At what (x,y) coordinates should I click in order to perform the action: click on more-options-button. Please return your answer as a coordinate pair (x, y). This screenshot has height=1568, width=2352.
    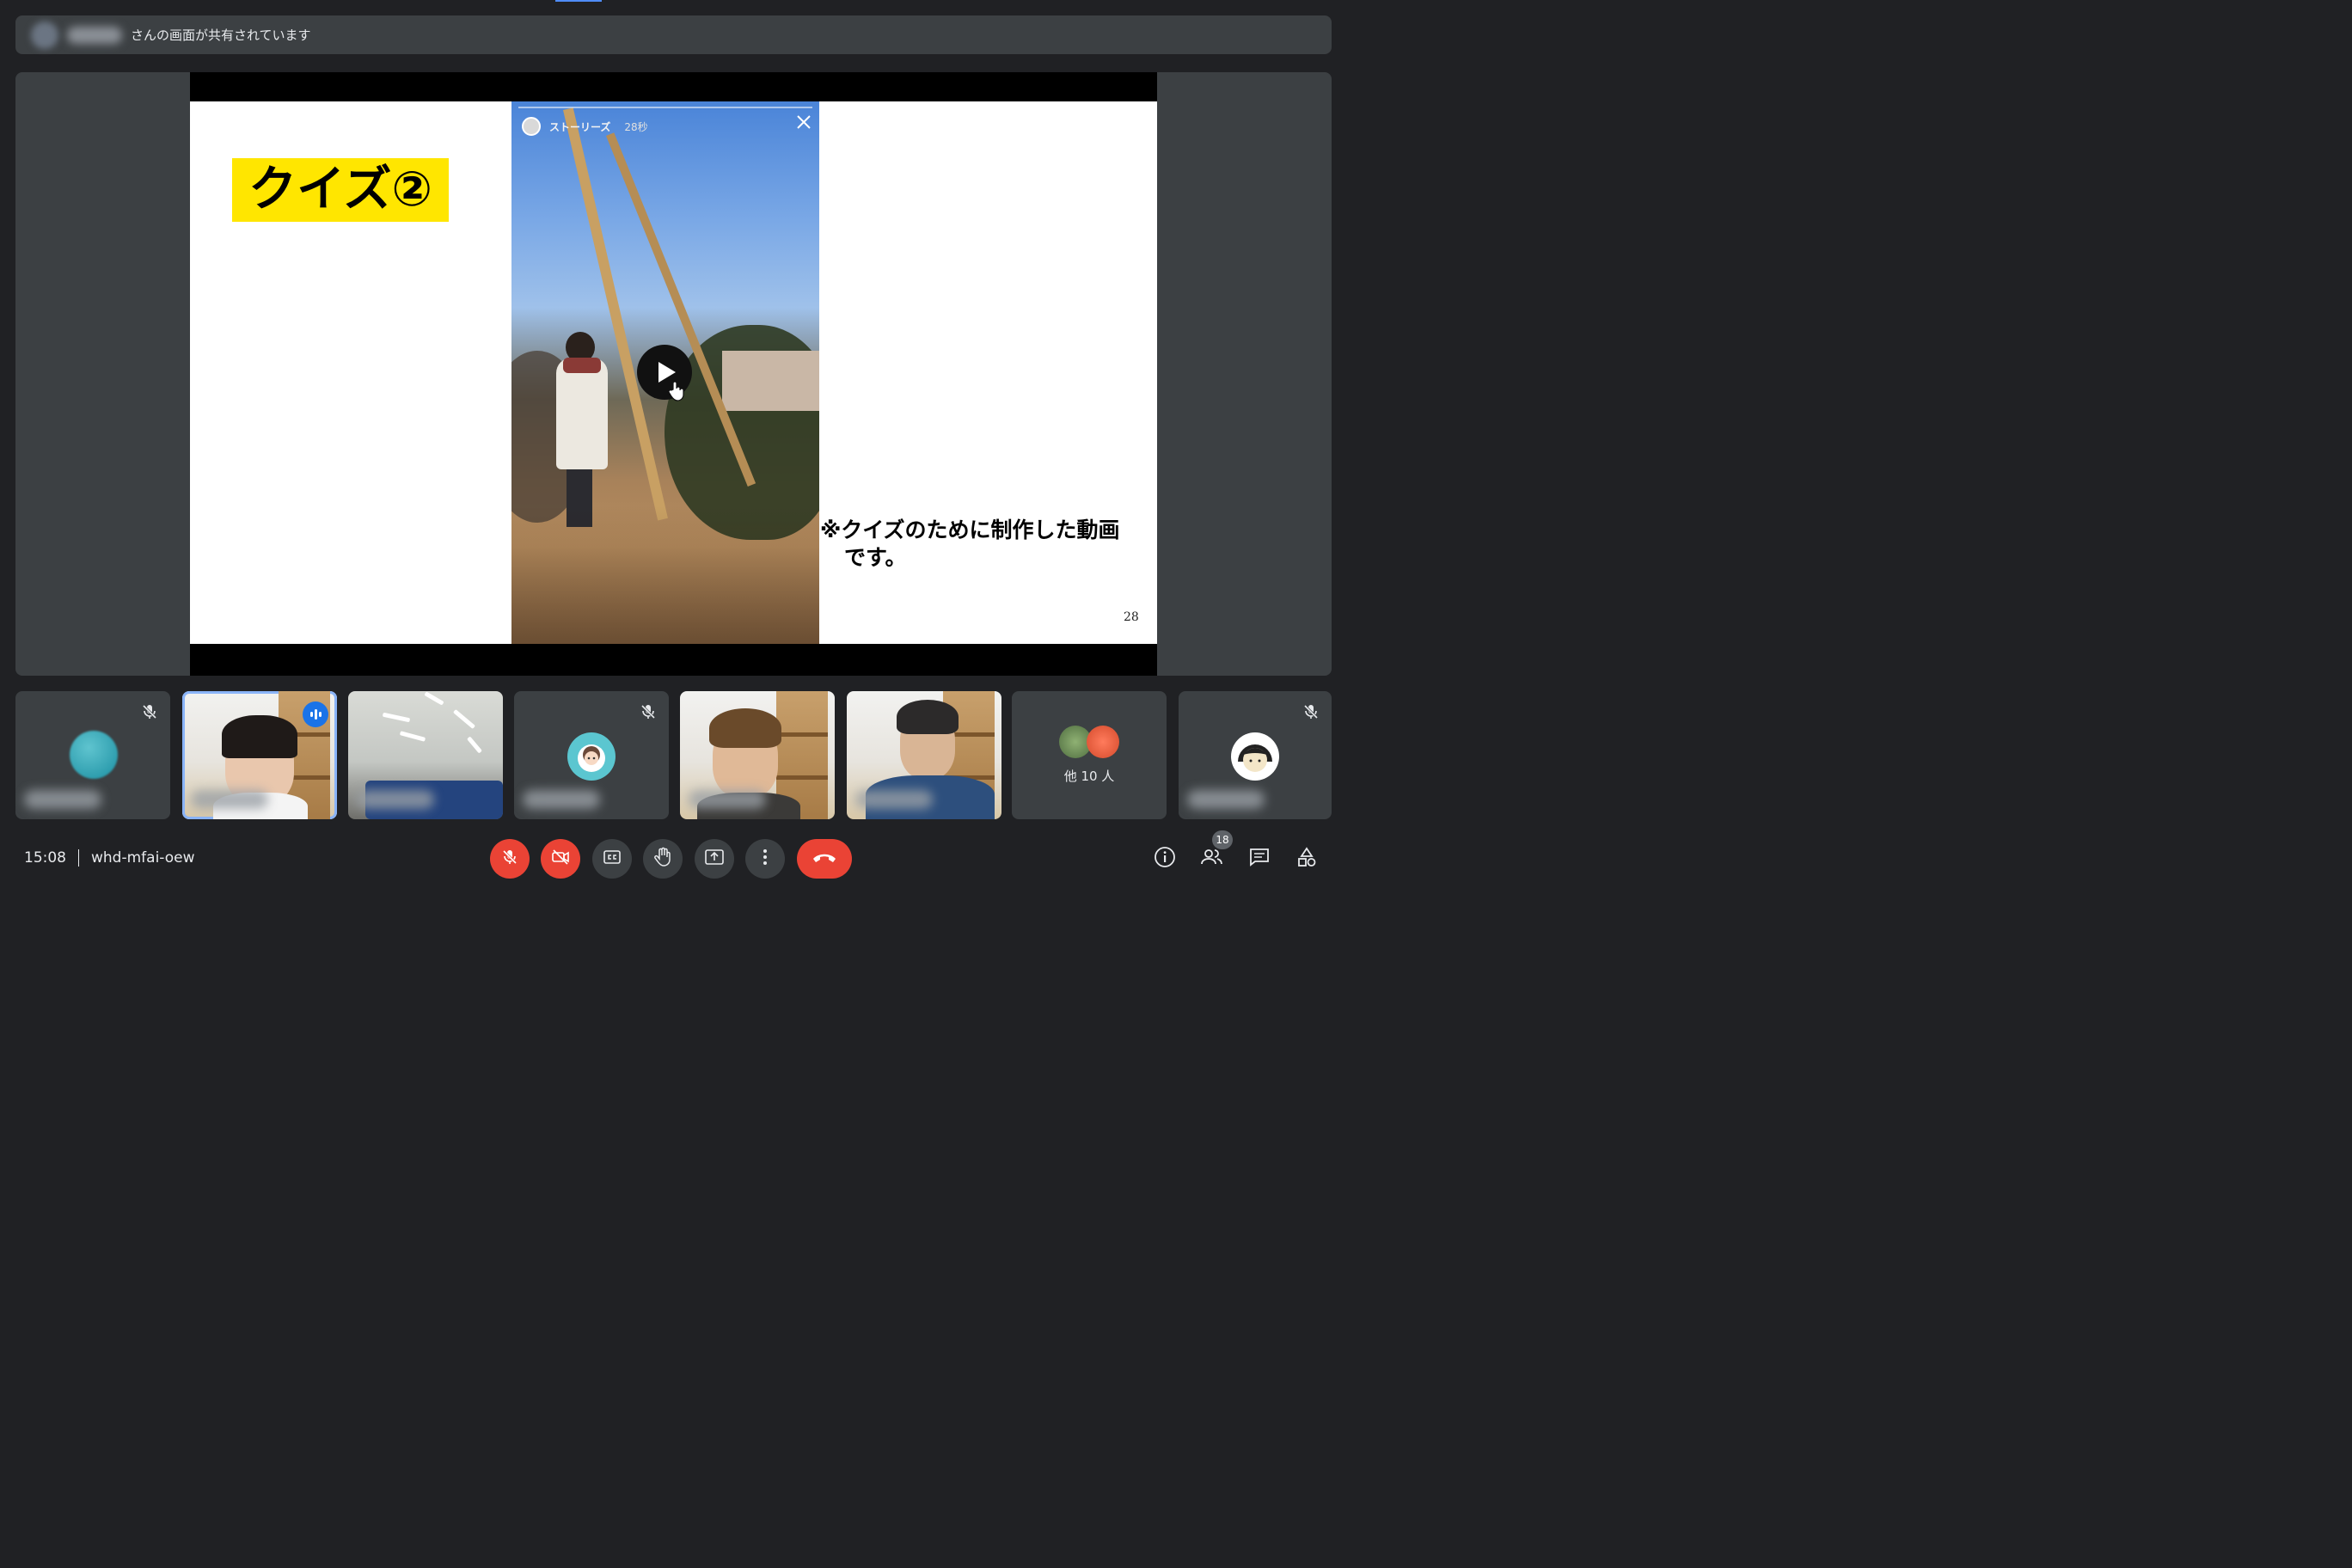
    Looking at the image, I should click on (765, 859).